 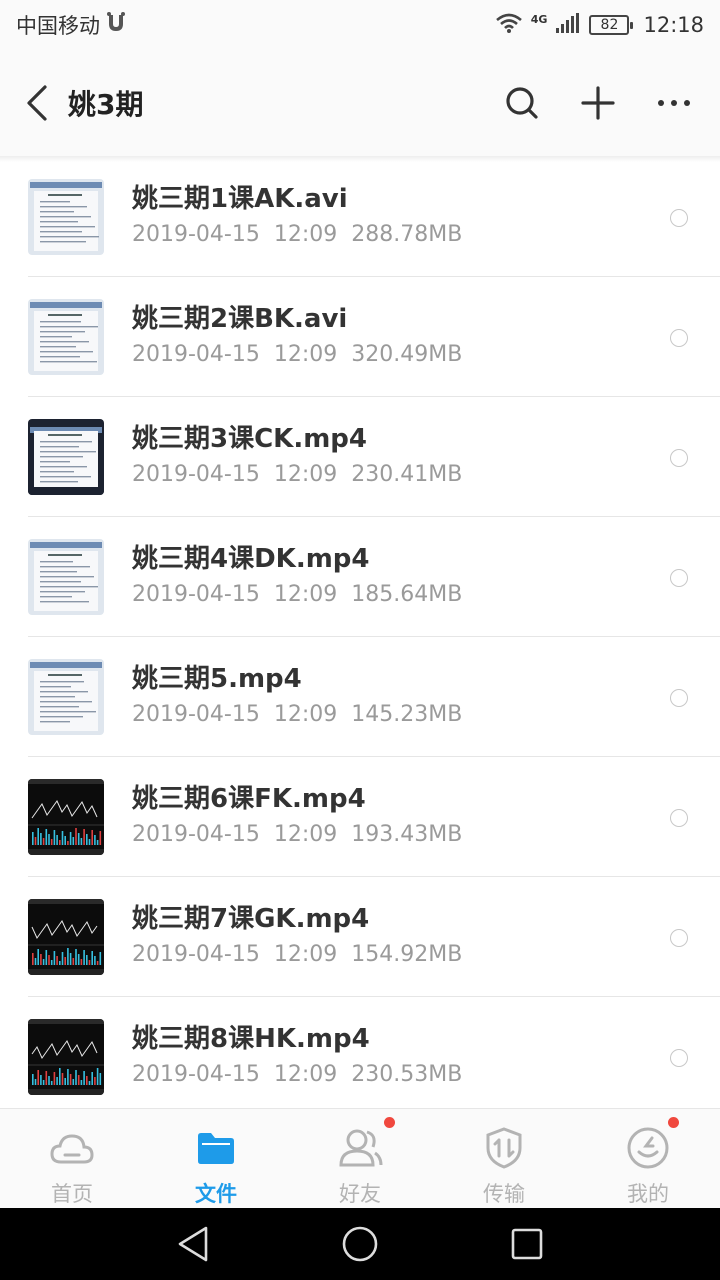 I want to click on file-row: 姚三期7课GK.mp4 2019-04-15 12:09 154.92MB, so click(x=360, y=937).